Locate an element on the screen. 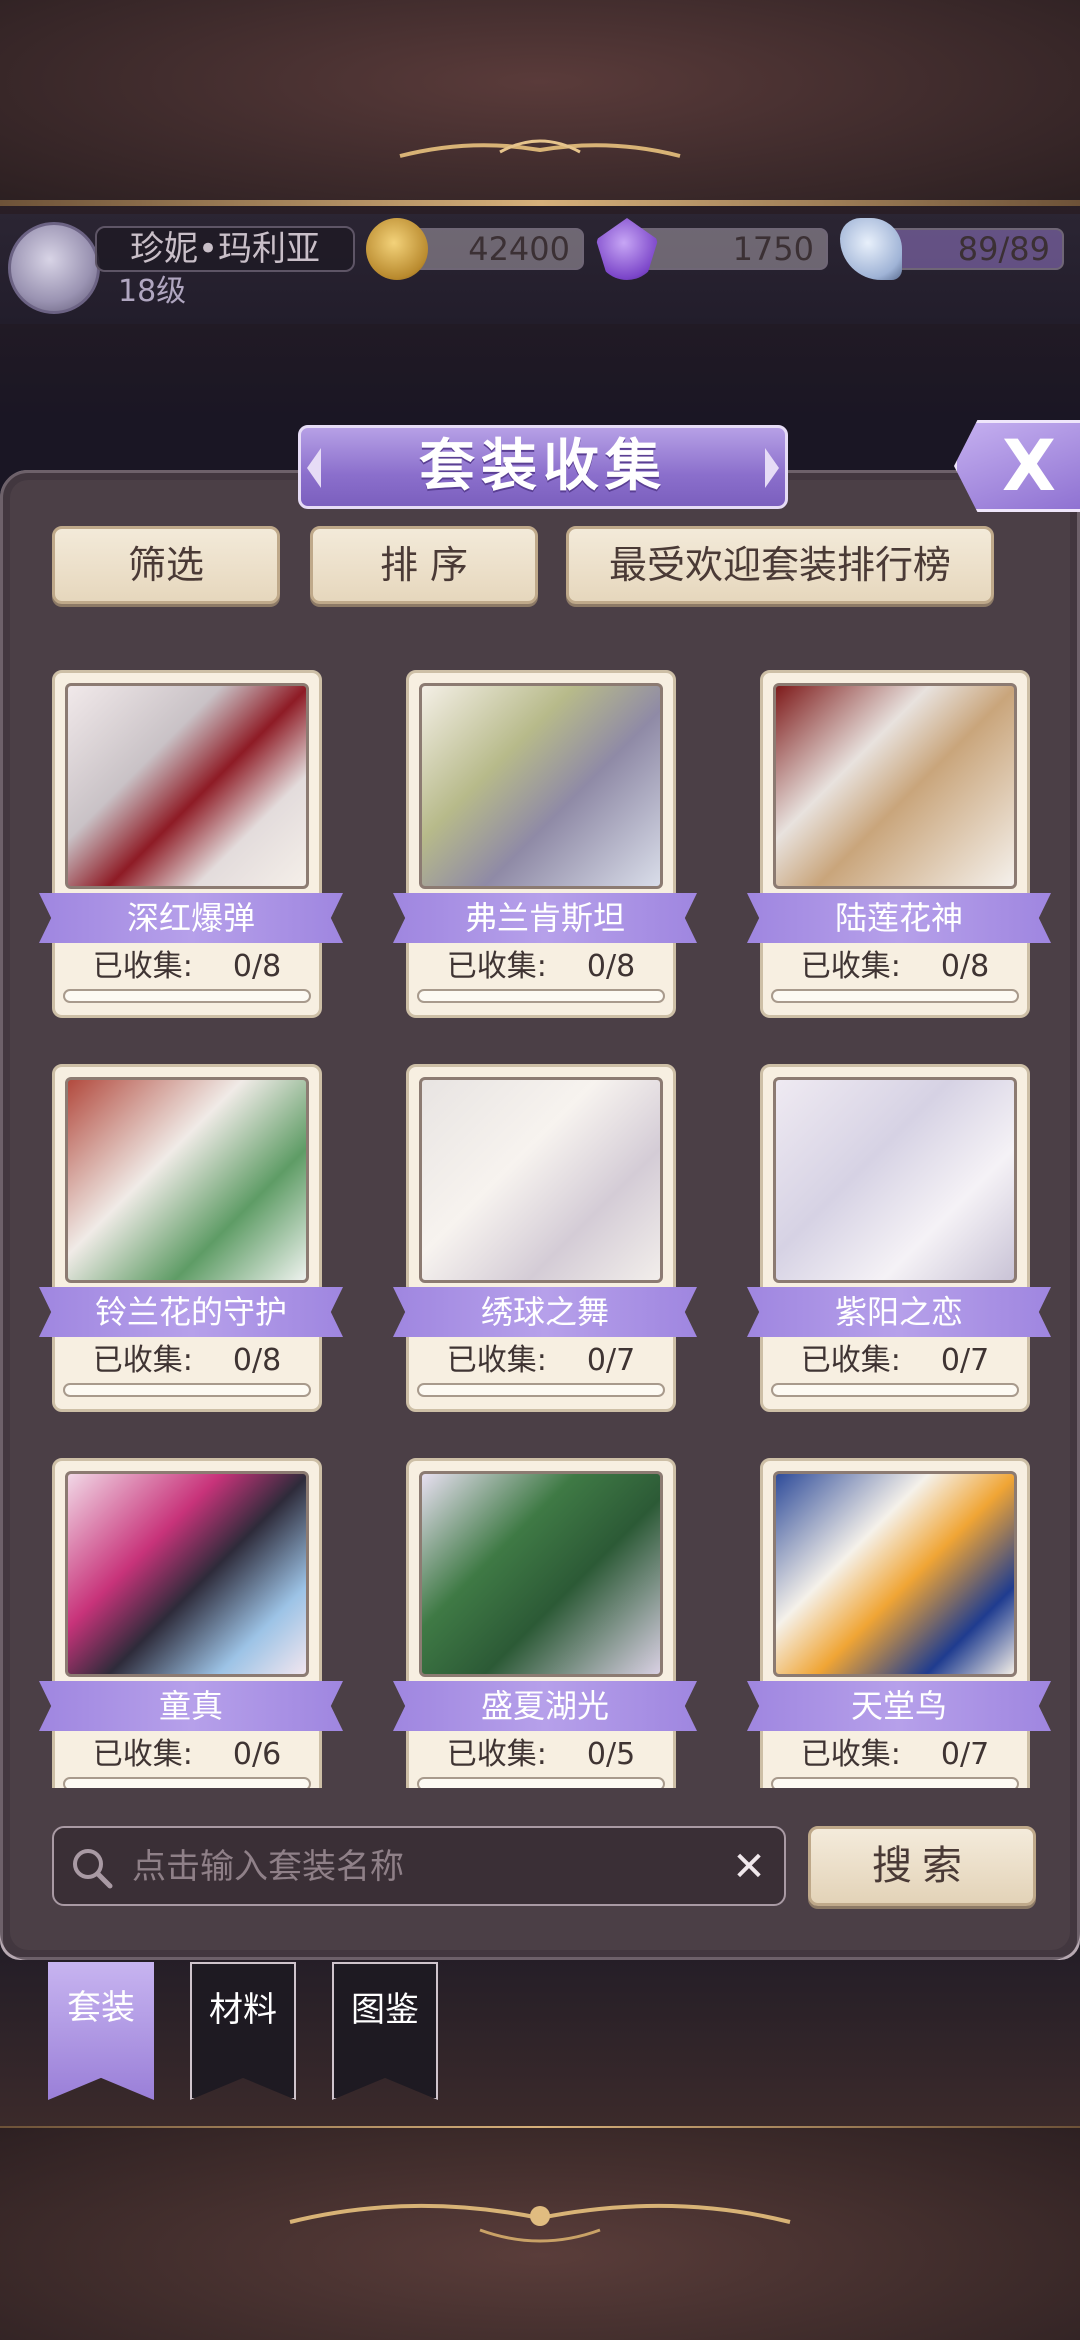 Image resolution: width=1080 pixels, height=2340 pixels. outfit-card: 天堂鸟已收集: 0/7 is located at coordinates (899, 1623).